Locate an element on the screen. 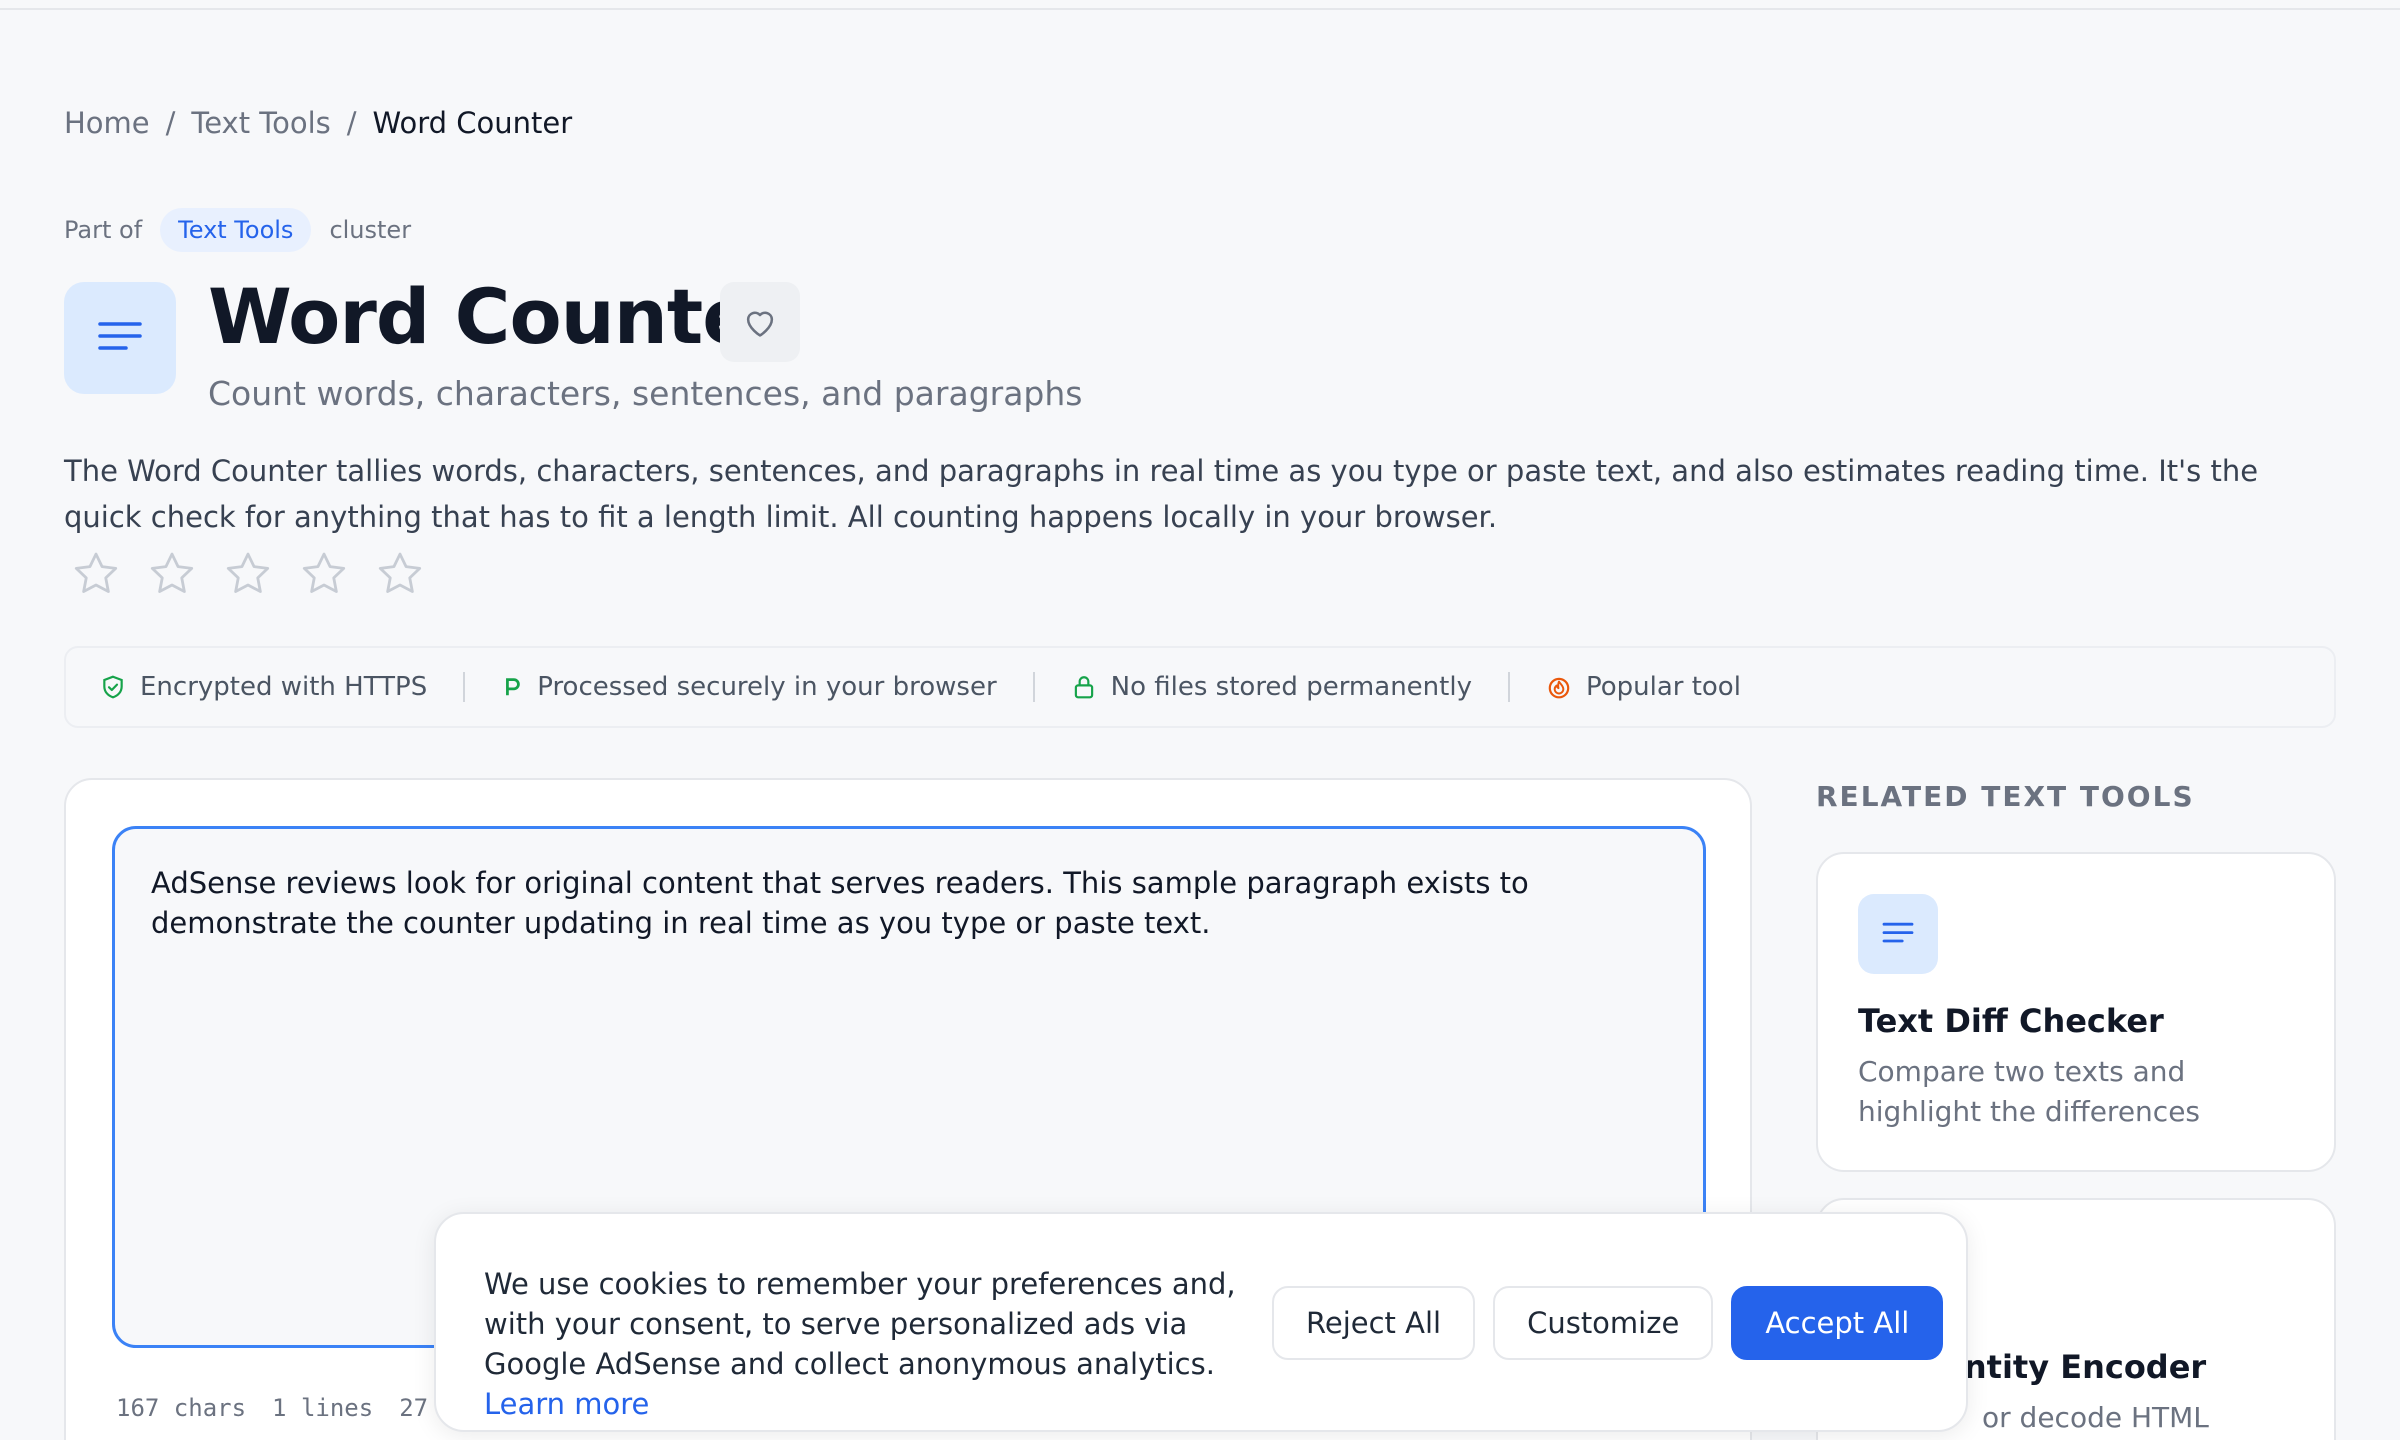  trust-label: No files stored permanently is located at coordinates (1291, 687).